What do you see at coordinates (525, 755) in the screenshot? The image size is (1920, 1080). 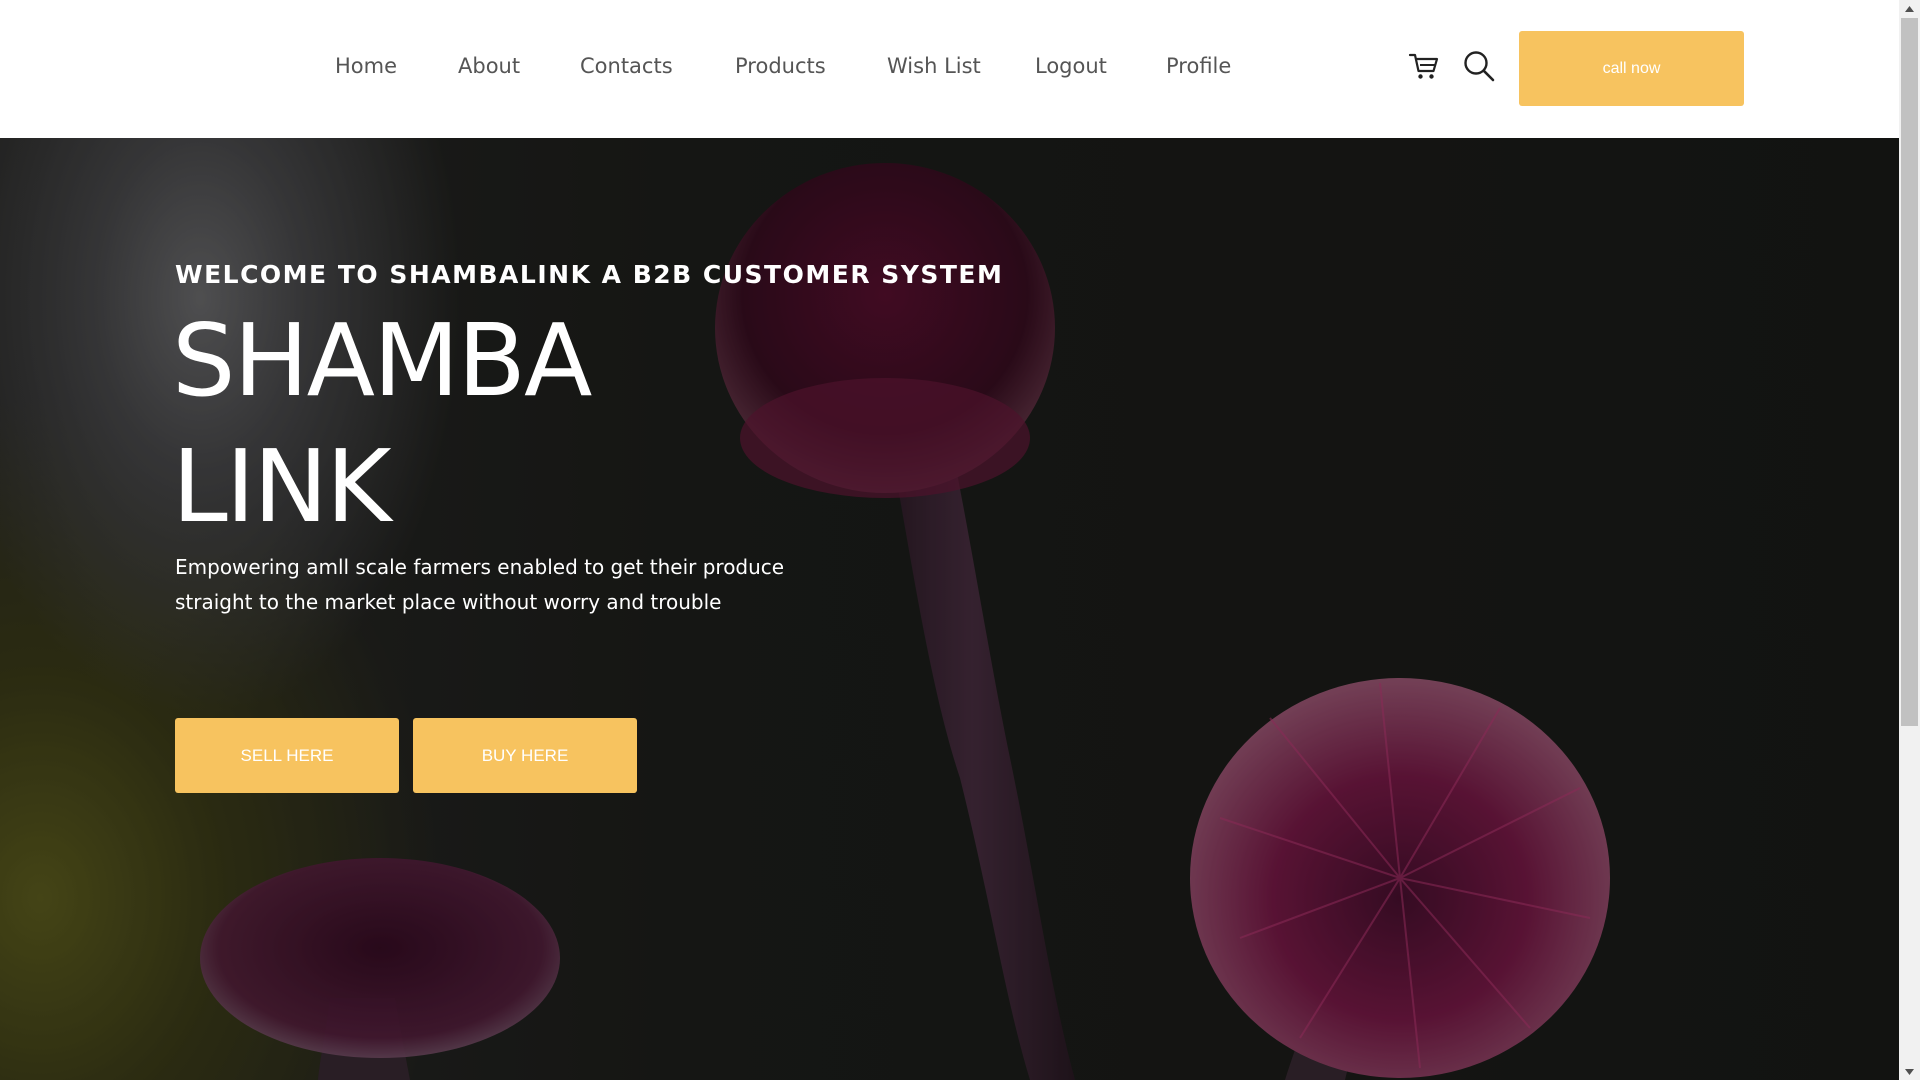 I see `buy-here-button: BUY HERE` at bounding box center [525, 755].